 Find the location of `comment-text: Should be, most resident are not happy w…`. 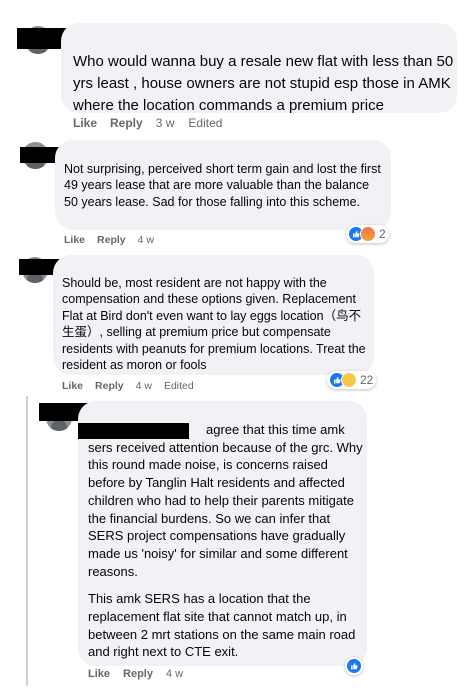

comment-text: Should be, most resident are not happy w… is located at coordinates (214, 324).